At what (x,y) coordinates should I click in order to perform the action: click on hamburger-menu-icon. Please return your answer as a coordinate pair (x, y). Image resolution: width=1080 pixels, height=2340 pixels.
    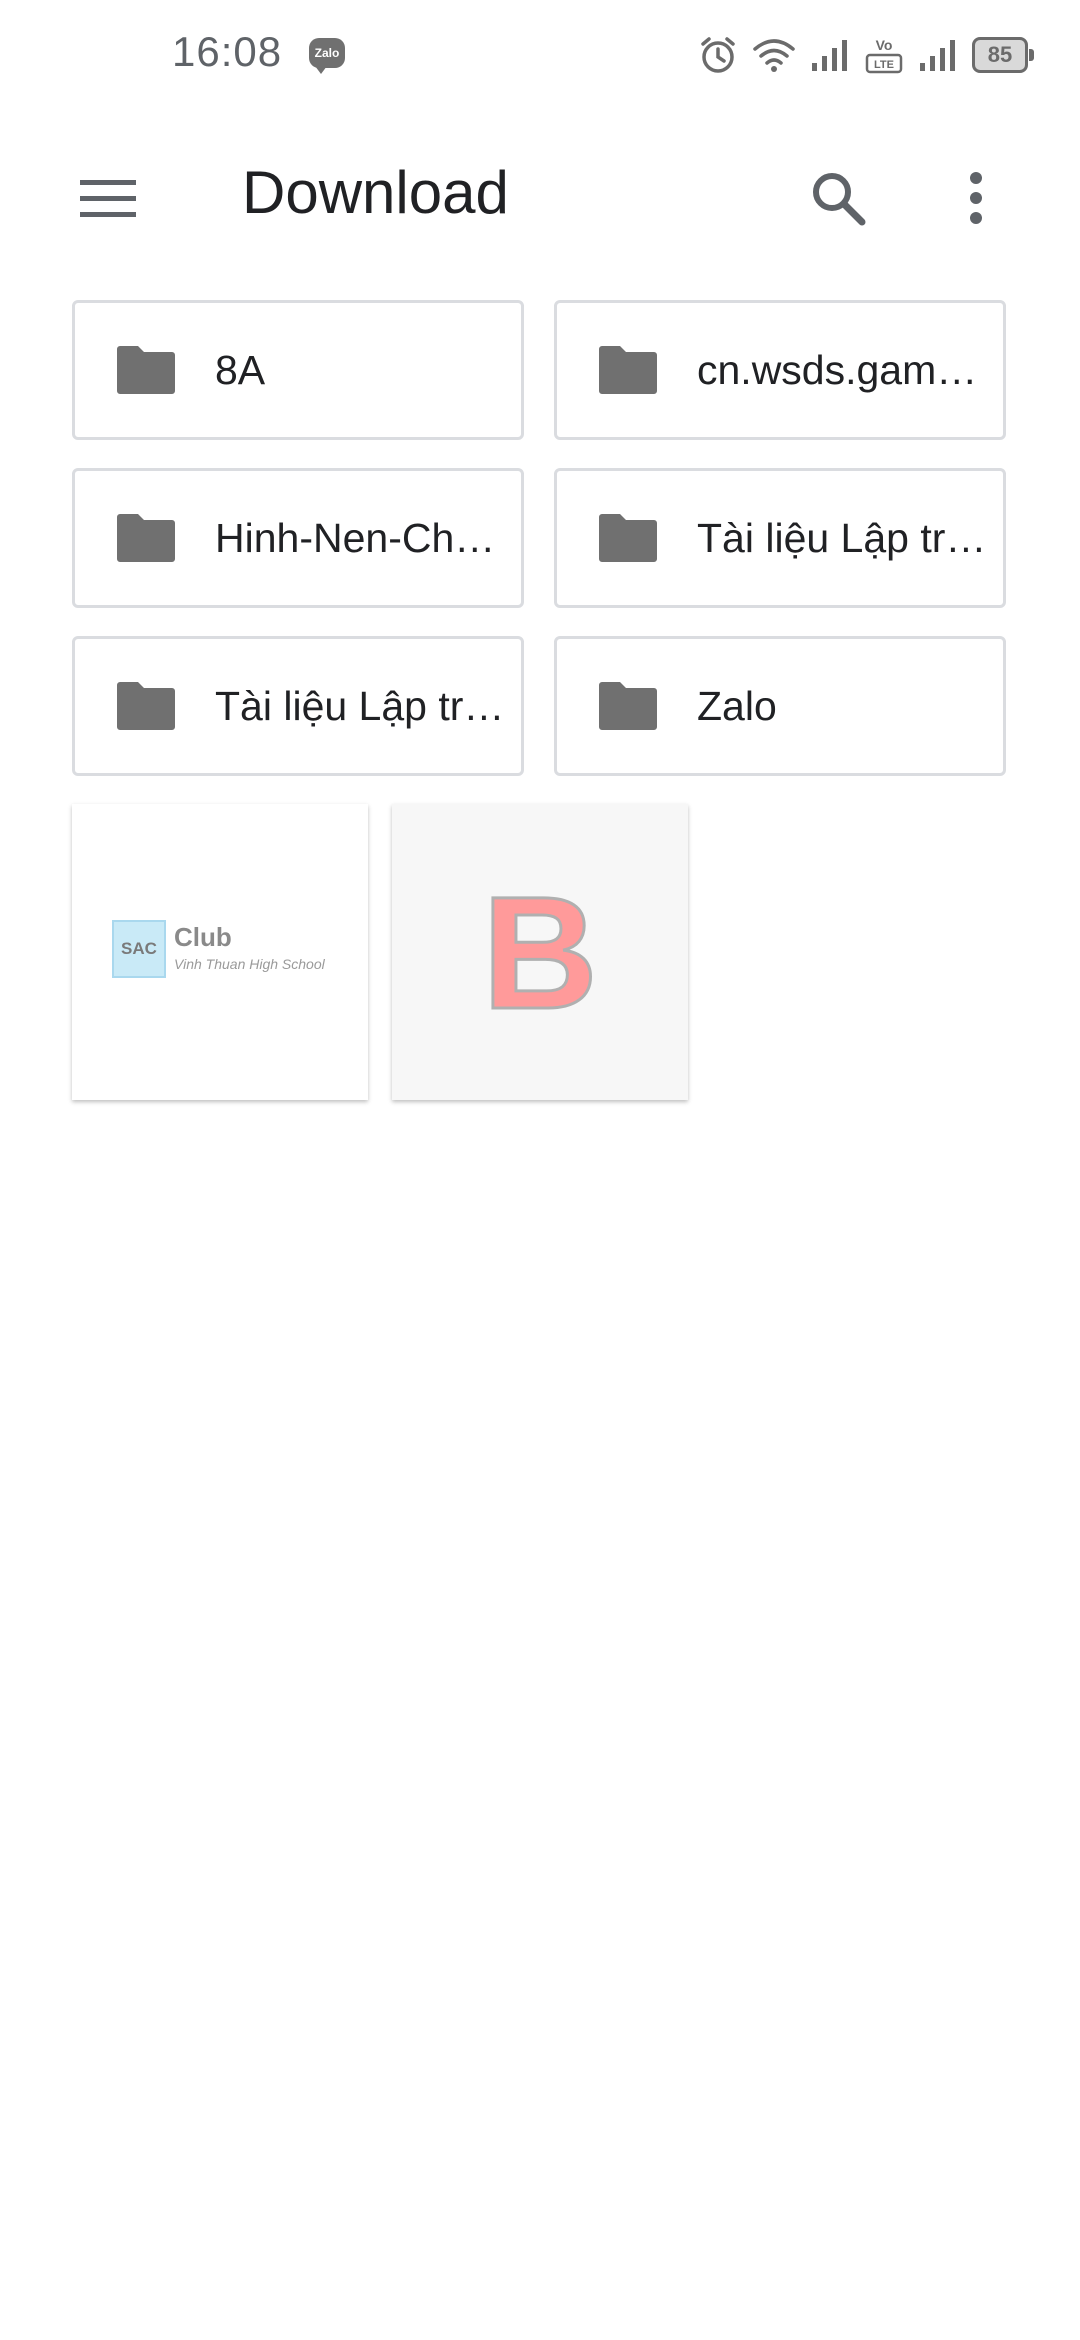
    Looking at the image, I should click on (108, 198).